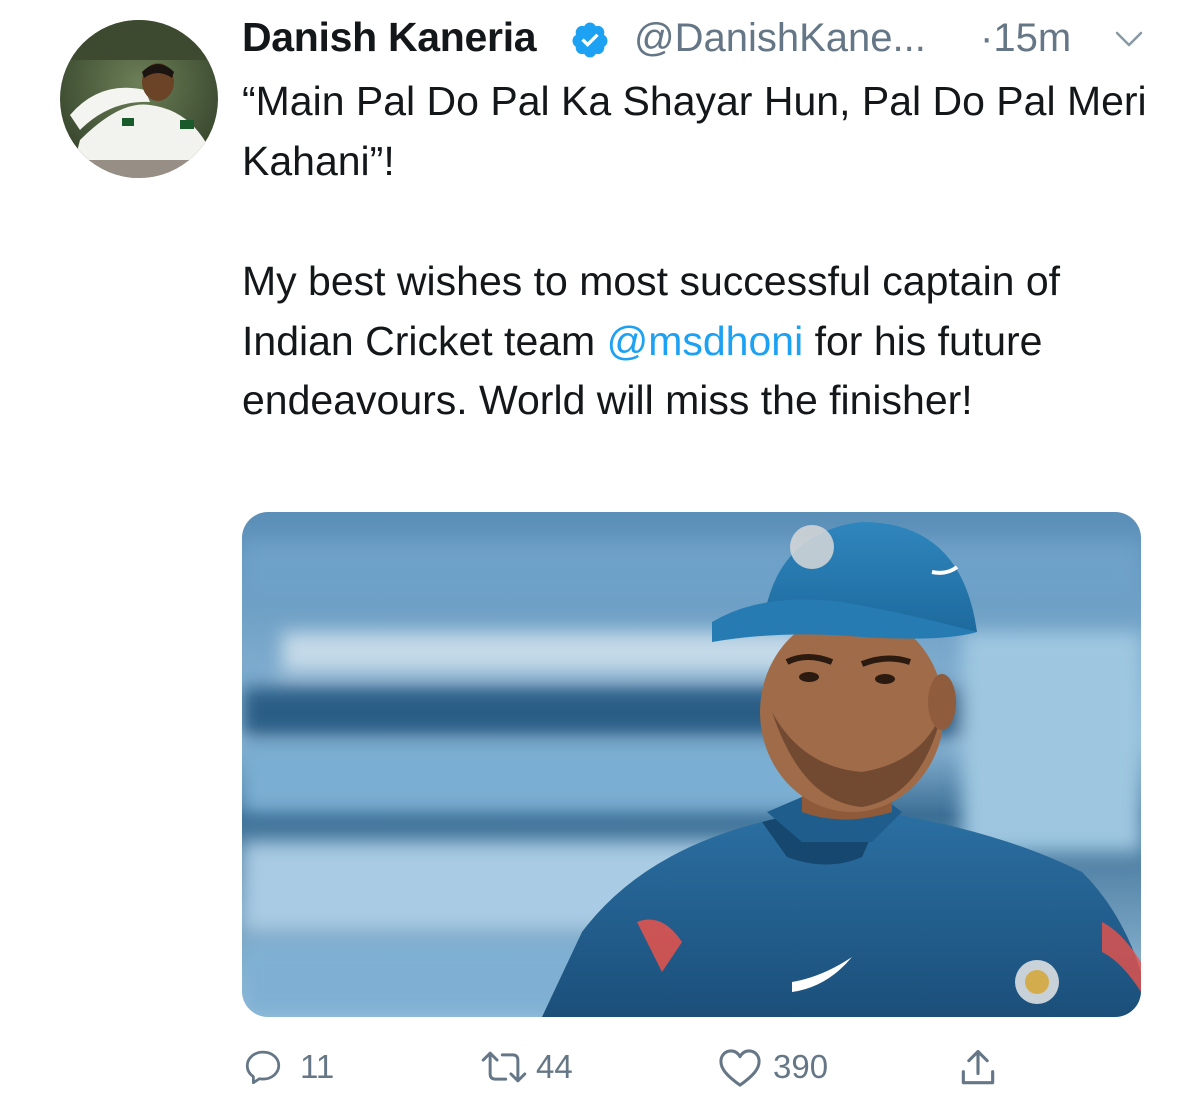 This screenshot has height=1109, width=1200. I want to click on share-icon, so click(978, 1067).